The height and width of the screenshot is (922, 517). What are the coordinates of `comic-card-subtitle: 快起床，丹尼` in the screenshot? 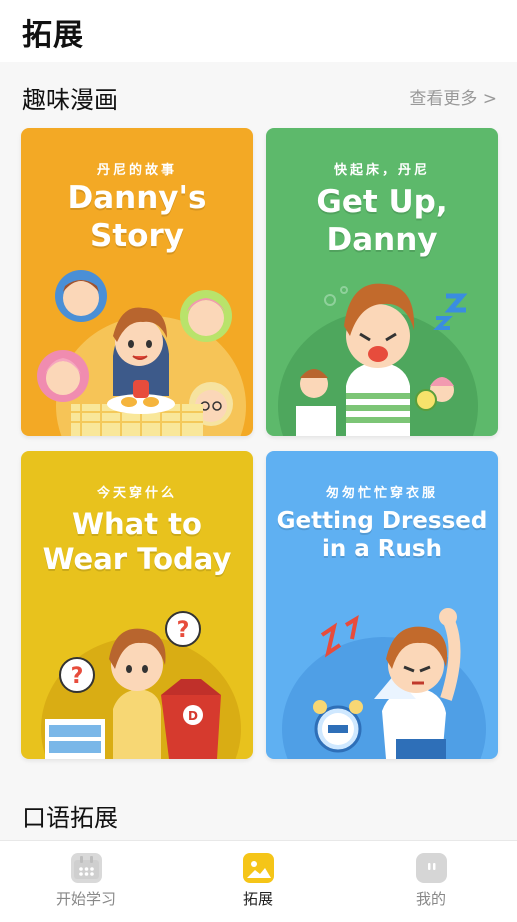 It's located at (381, 170).